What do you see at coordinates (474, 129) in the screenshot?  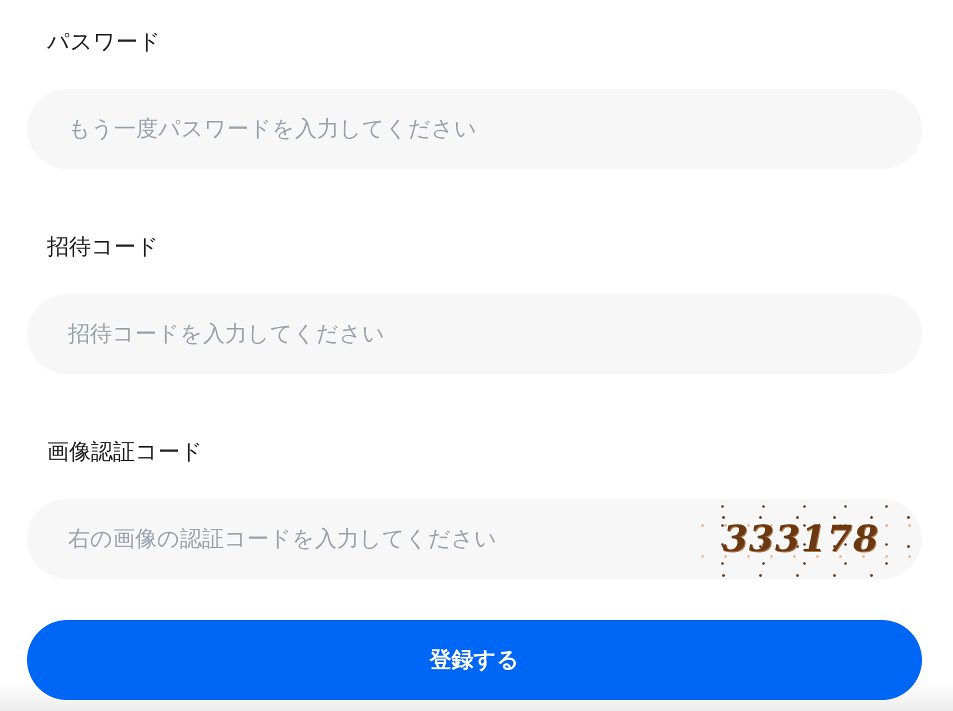 I see `input-field: もう一度パスワードを入力してください` at bounding box center [474, 129].